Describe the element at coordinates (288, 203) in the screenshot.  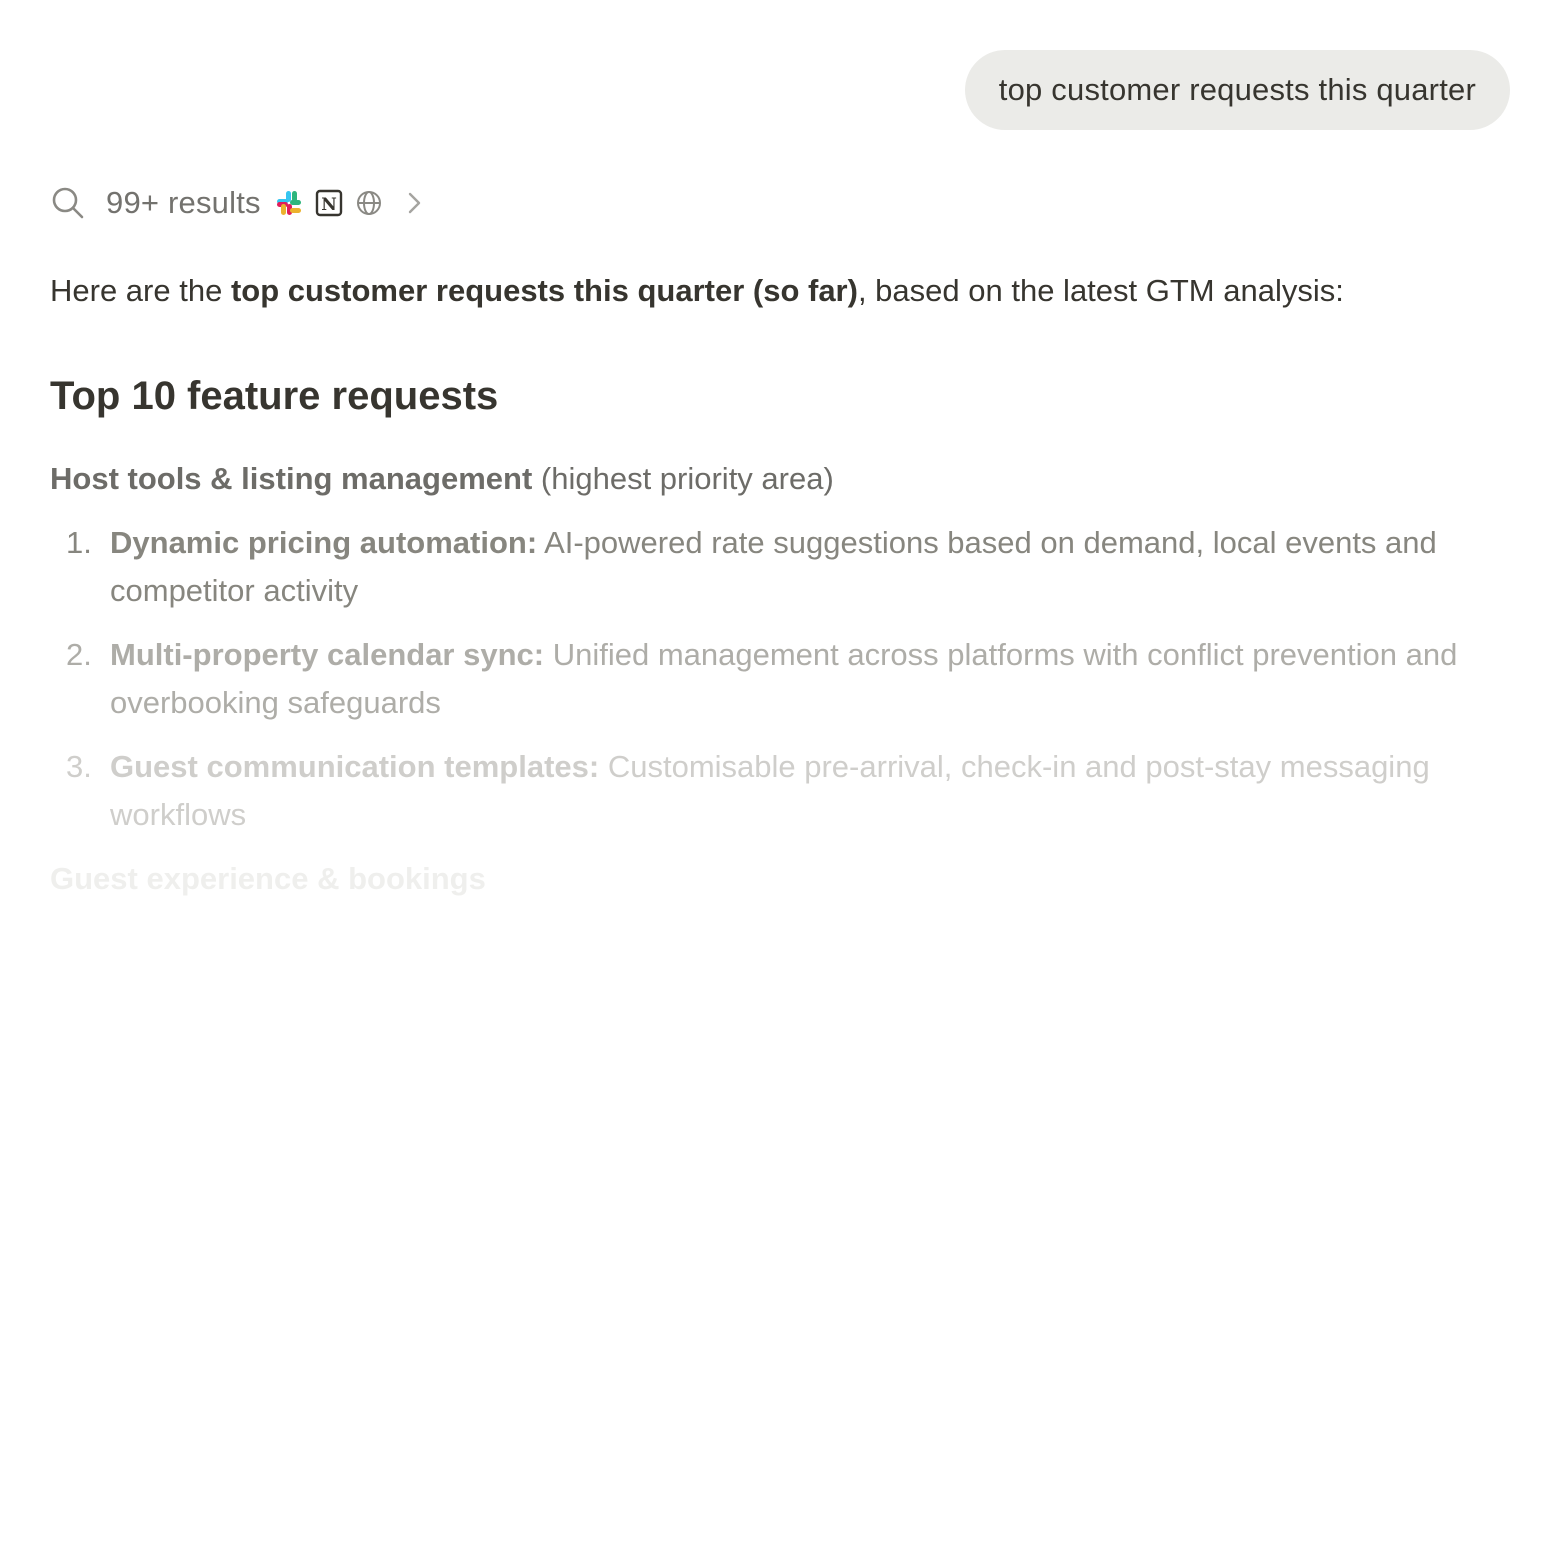
I see `slack-icon` at that location.